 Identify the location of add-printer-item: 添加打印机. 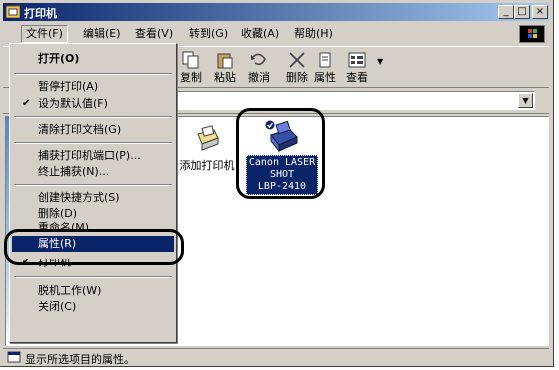
(207, 148).